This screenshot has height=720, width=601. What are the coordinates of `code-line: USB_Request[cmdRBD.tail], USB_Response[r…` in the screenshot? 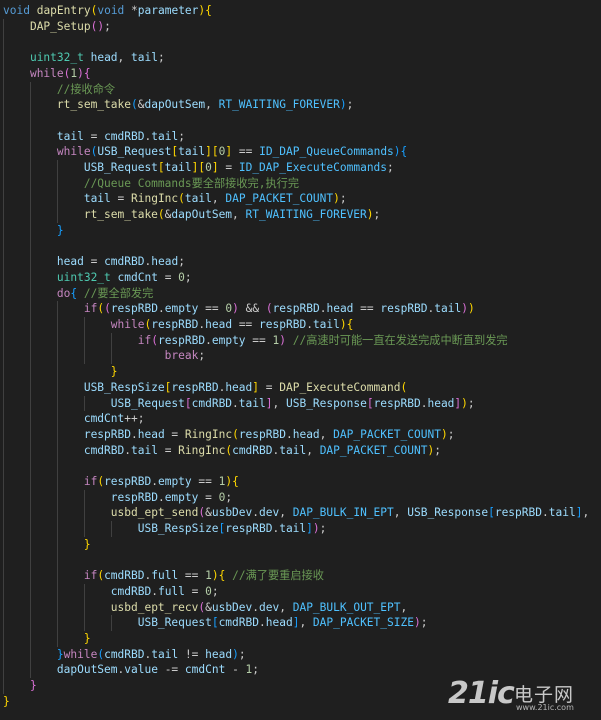 It's located at (239, 404).